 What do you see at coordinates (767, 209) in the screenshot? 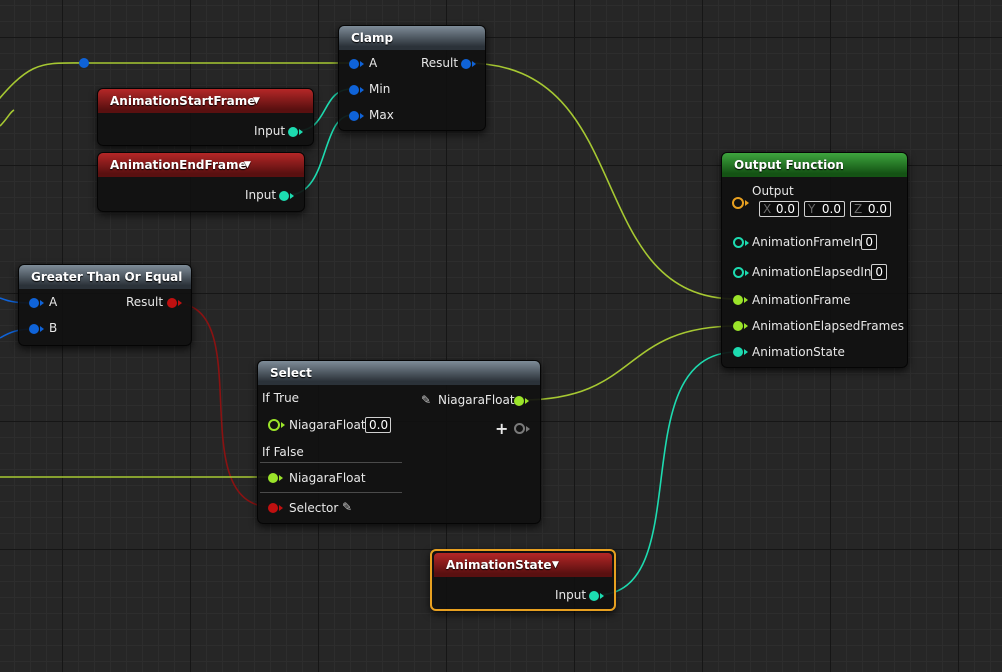
I see `x-axis-label: X` at bounding box center [767, 209].